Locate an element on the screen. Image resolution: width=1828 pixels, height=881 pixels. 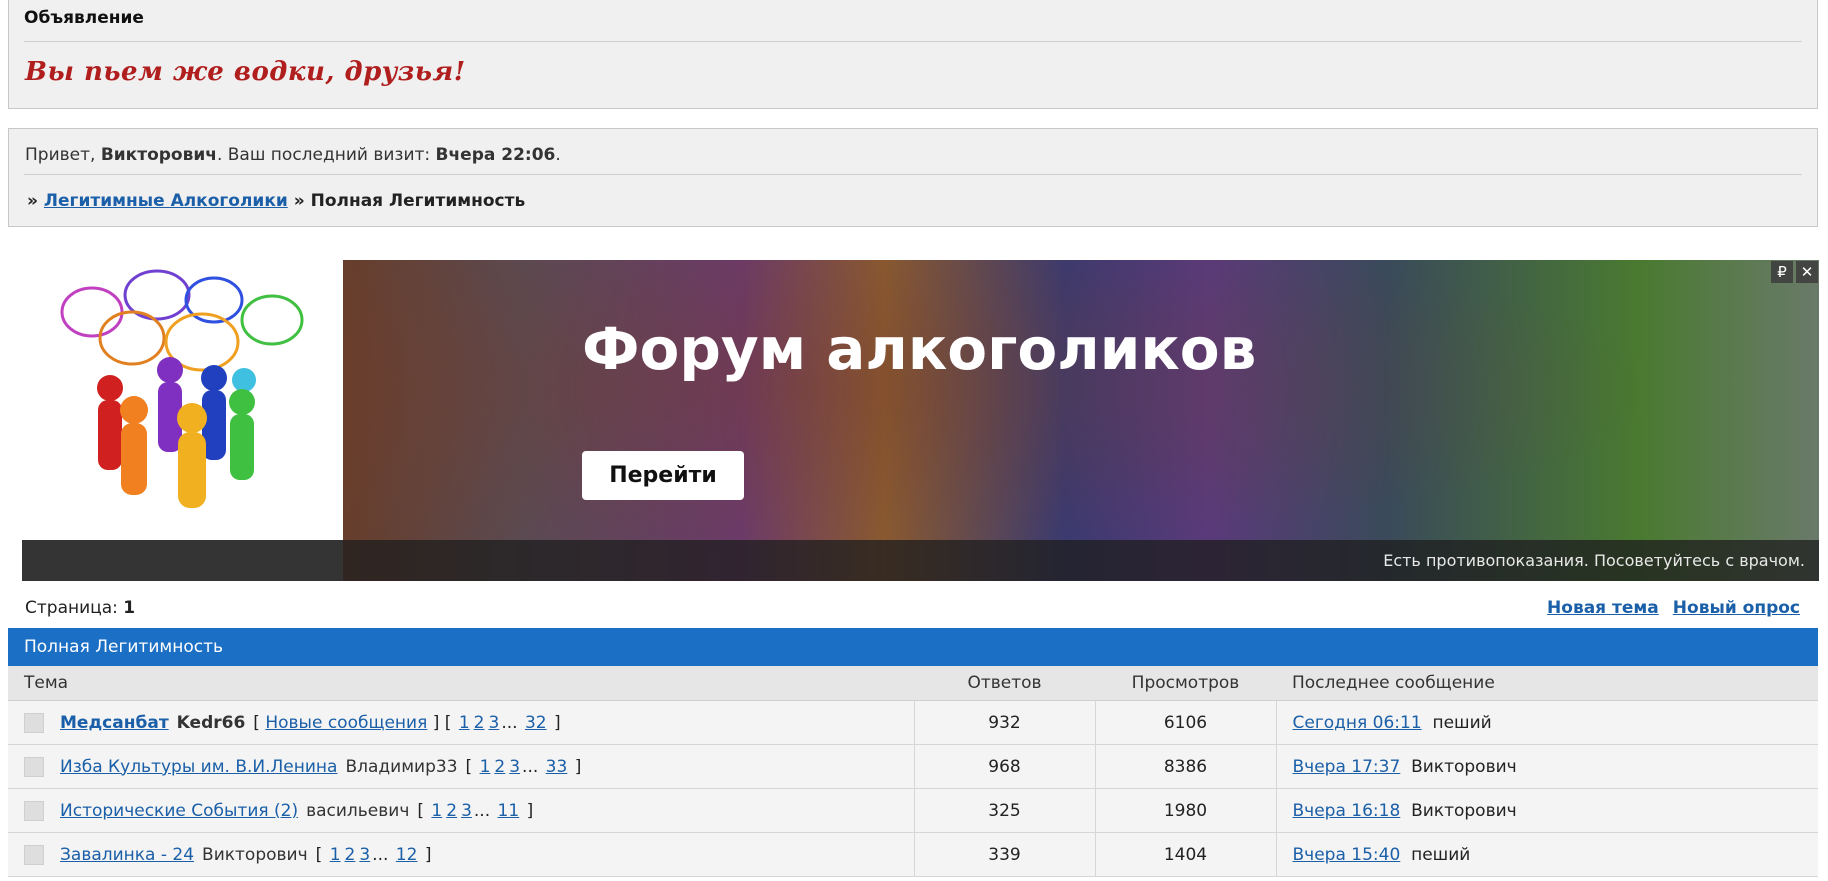
last-post-link: Вчера 16:18 is located at coordinates (1347, 811).